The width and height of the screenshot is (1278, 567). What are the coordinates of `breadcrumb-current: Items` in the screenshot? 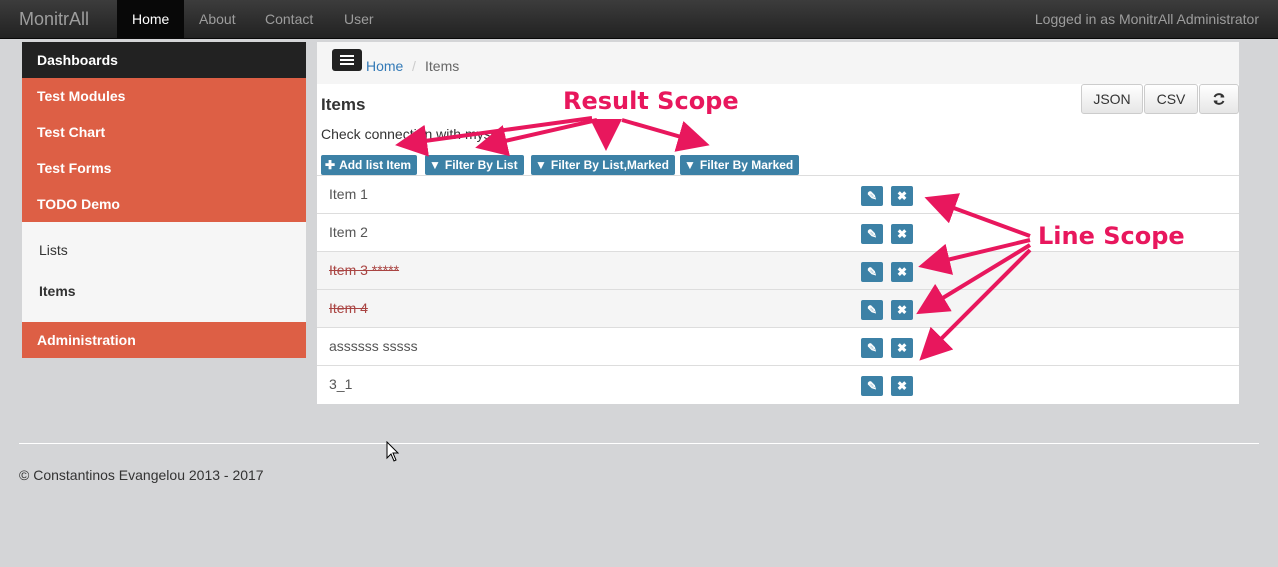 It's located at (442, 66).